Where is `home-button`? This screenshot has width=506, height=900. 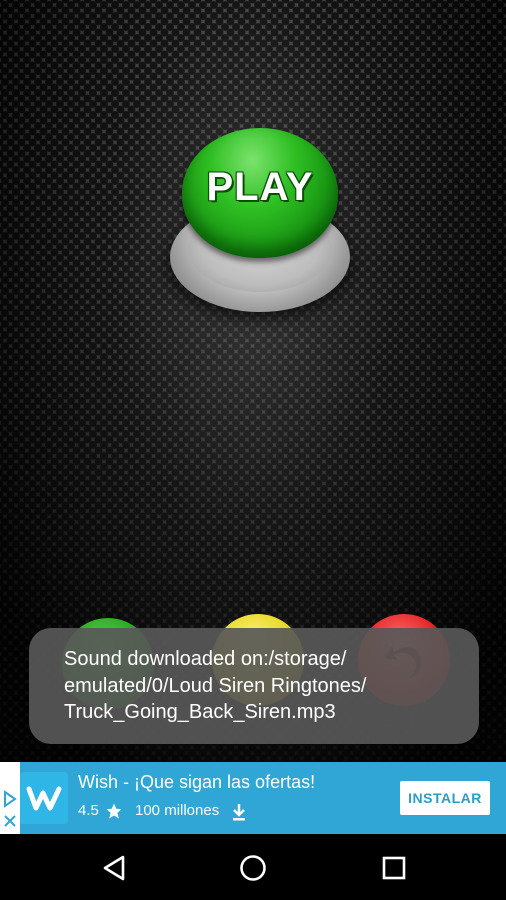
home-button is located at coordinates (253, 868).